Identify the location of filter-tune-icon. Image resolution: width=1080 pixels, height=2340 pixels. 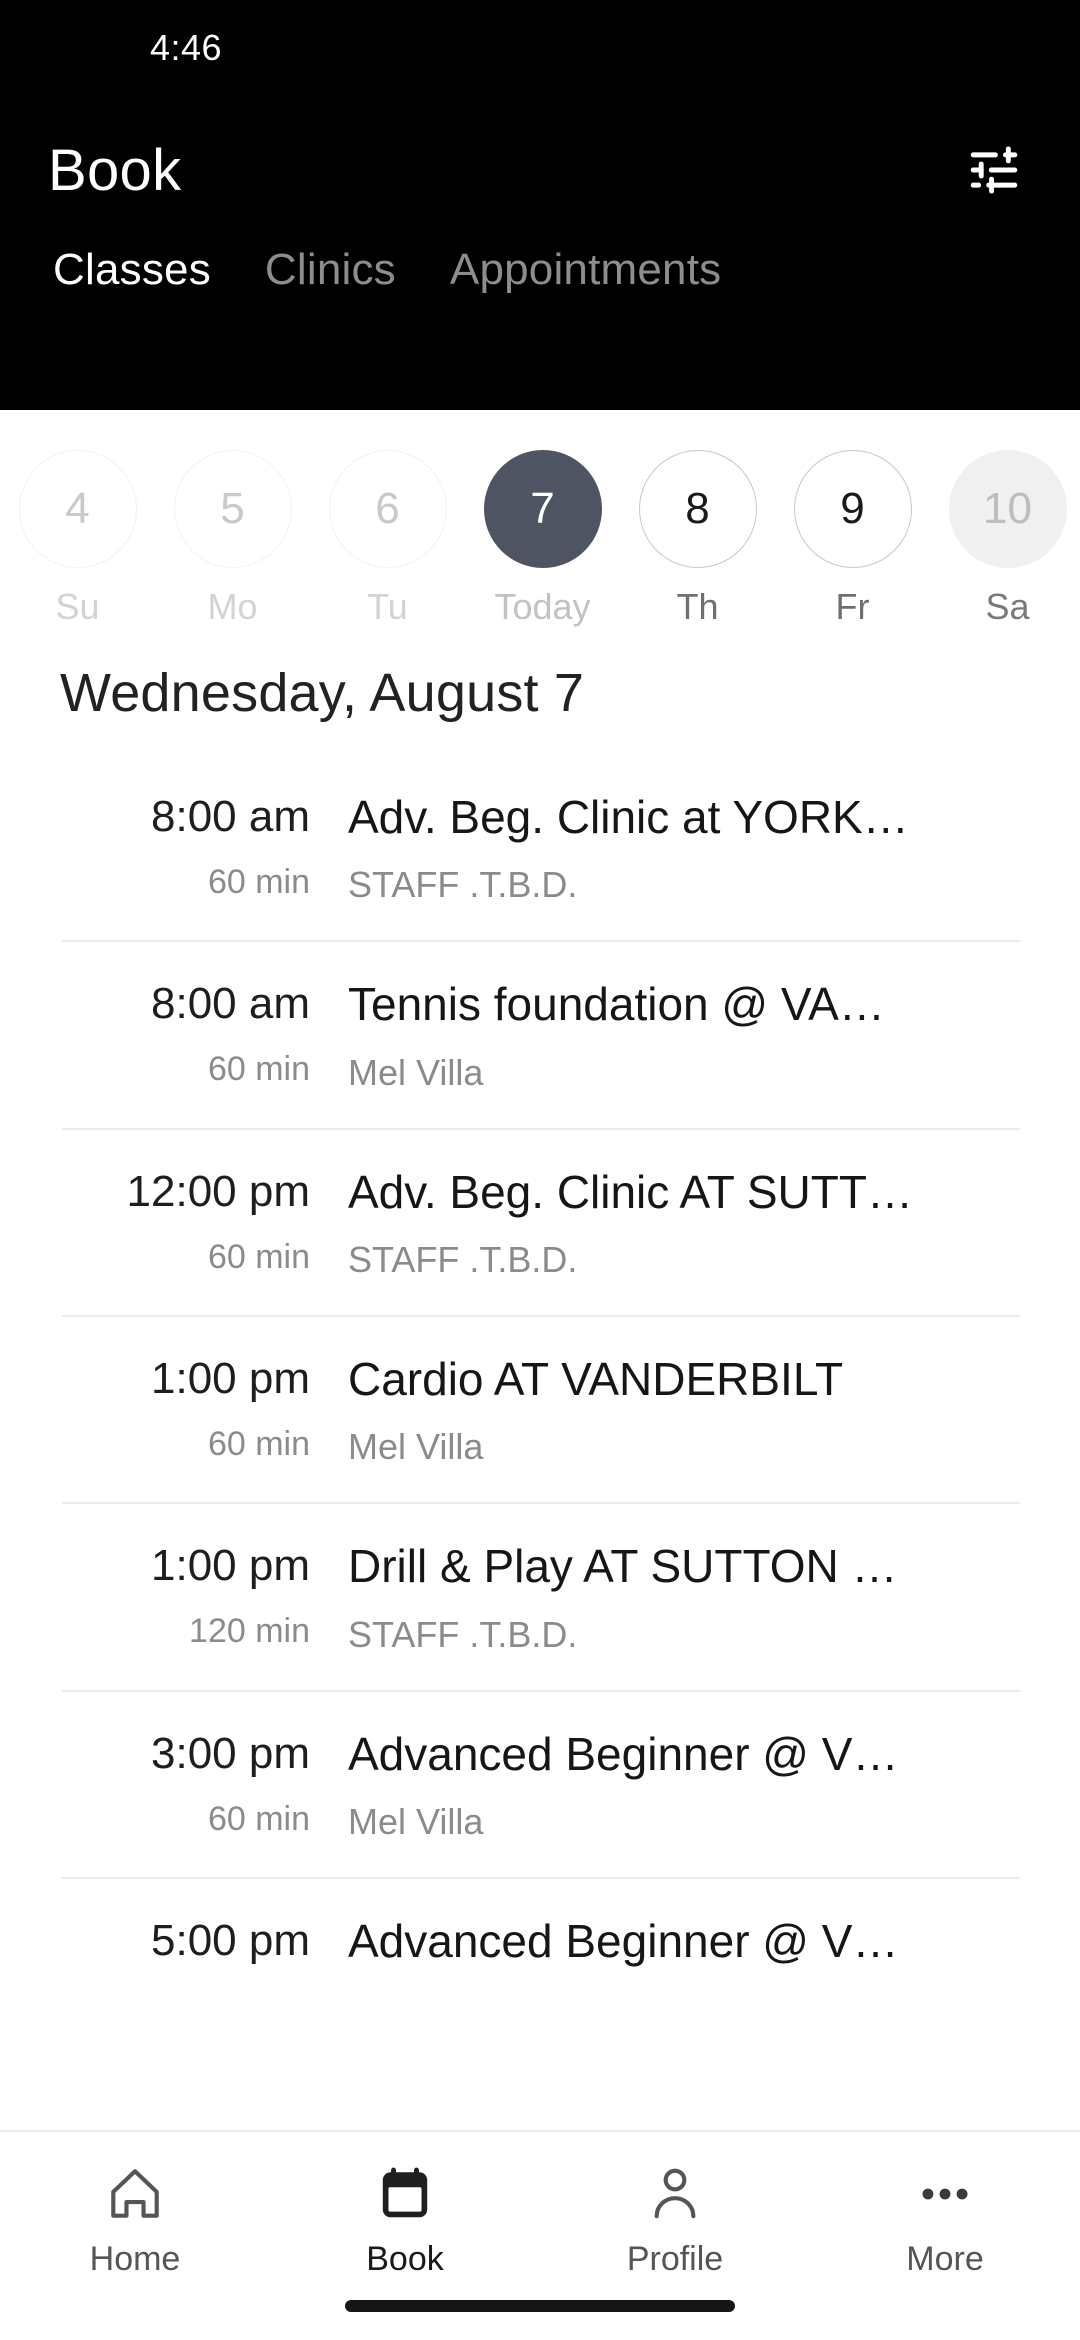
(994, 170).